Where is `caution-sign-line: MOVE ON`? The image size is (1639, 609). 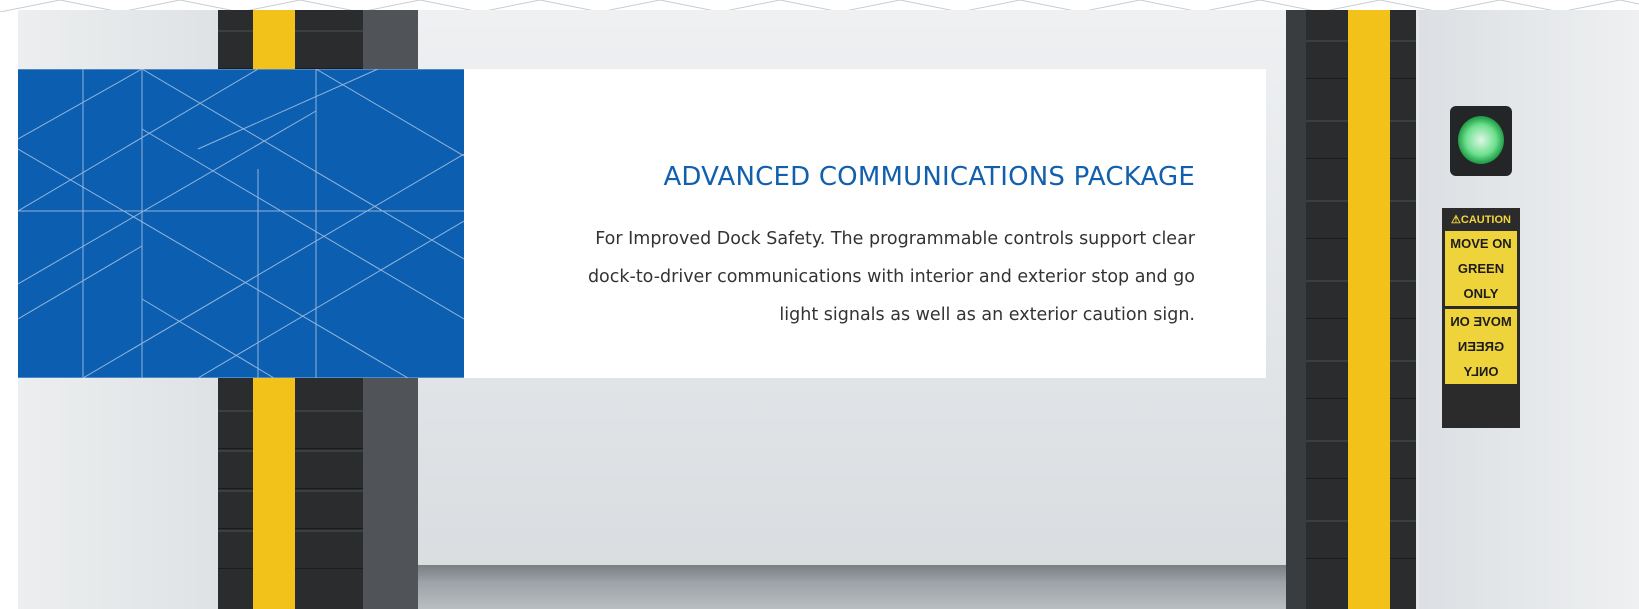 caution-sign-line: MOVE ON is located at coordinates (1481, 243).